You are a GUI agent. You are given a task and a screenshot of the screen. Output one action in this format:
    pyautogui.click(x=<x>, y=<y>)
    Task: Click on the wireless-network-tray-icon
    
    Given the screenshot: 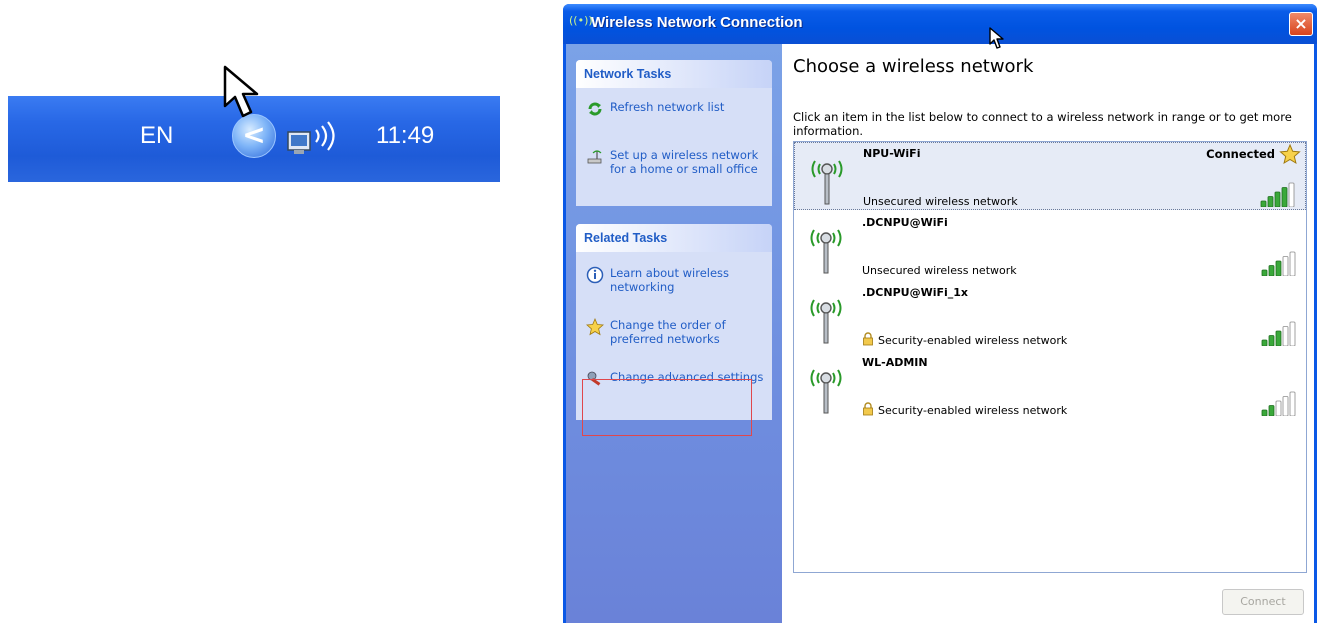 What is the action you would take?
    pyautogui.click(x=316, y=138)
    